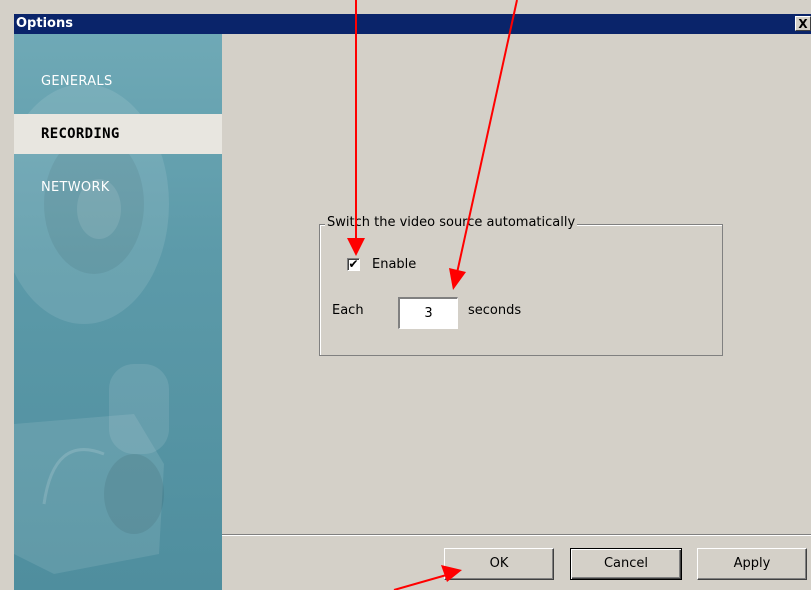 The width and height of the screenshot is (811, 590). What do you see at coordinates (499, 564) in the screenshot?
I see `ok-button: OK` at bounding box center [499, 564].